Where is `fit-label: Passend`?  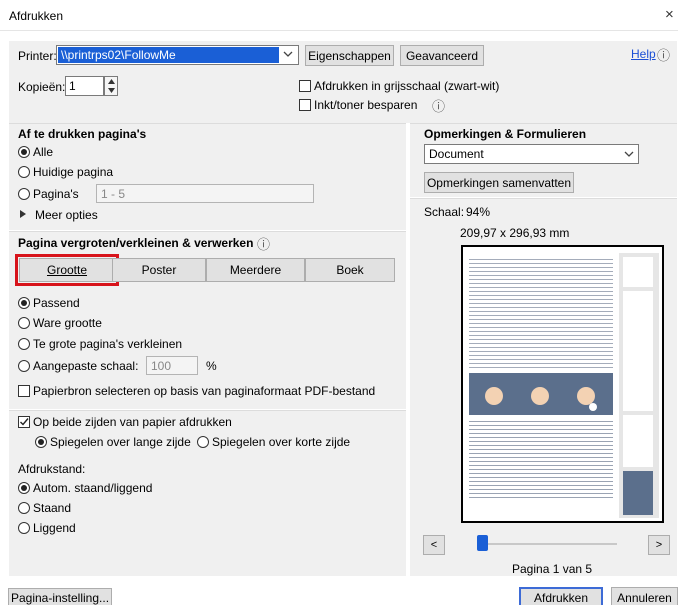
fit-label: Passend is located at coordinates (56, 303).